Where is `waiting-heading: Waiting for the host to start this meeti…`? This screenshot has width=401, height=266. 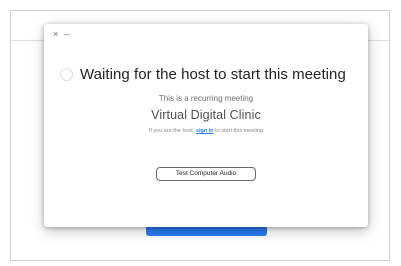
waiting-heading: Waiting for the host to start this meeti… is located at coordinates (213, 74).